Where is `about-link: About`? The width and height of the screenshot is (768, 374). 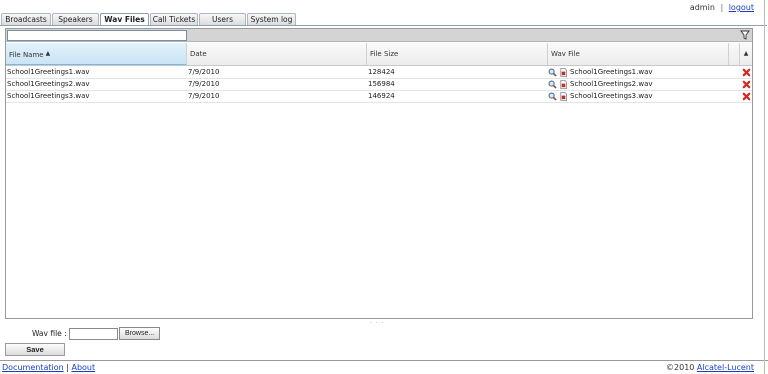
about-link: About is located at coordinates (83, 367).